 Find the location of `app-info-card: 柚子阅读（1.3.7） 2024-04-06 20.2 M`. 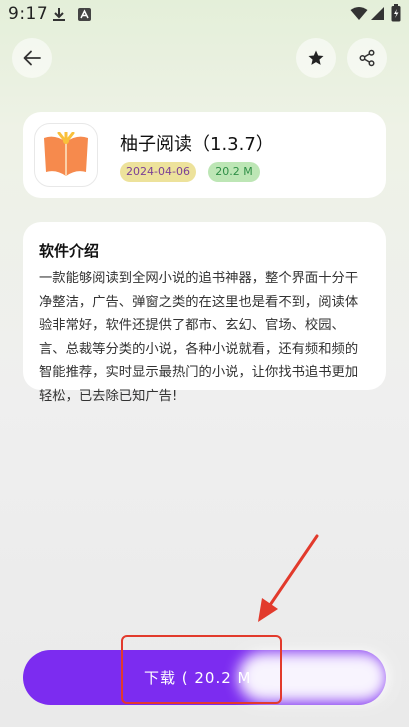

app-info-card: 柚子阅读（1.3.7） 2024-04-06 20.2 M is located at coordinates (204, 155).